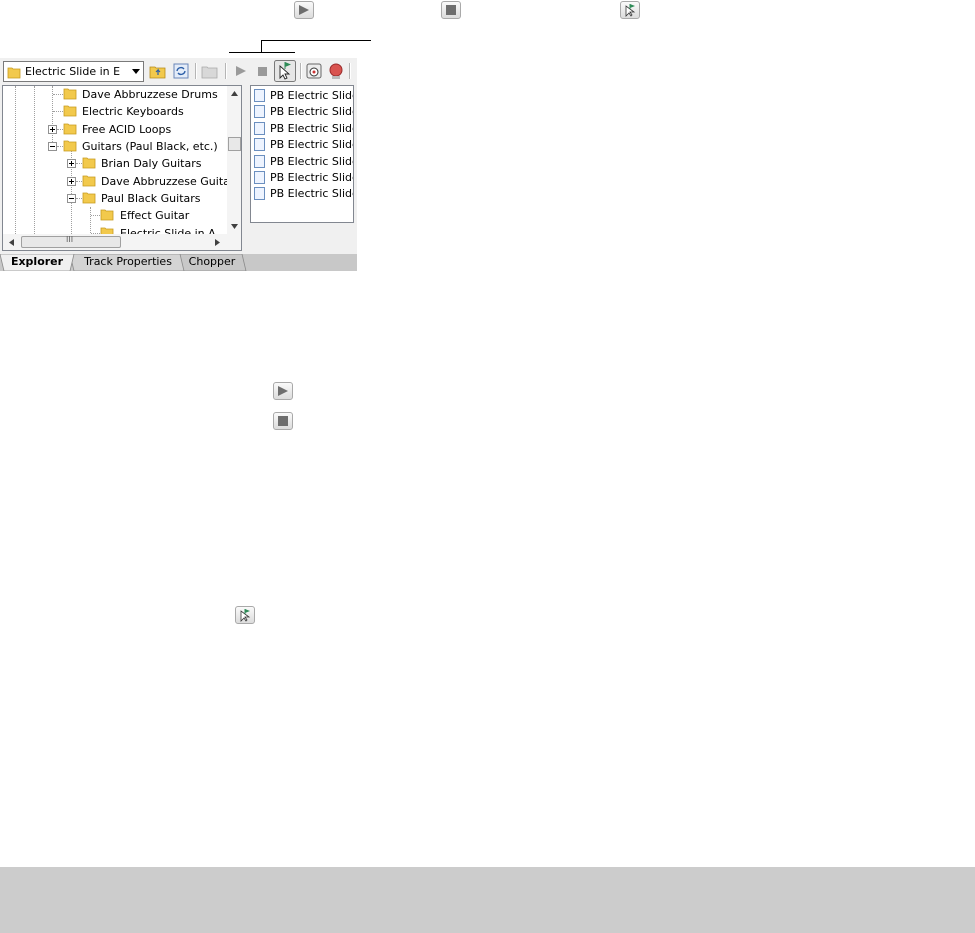  I want to click on tree-item-label: Dave Abbruzzese Drums, so click(150, 94).